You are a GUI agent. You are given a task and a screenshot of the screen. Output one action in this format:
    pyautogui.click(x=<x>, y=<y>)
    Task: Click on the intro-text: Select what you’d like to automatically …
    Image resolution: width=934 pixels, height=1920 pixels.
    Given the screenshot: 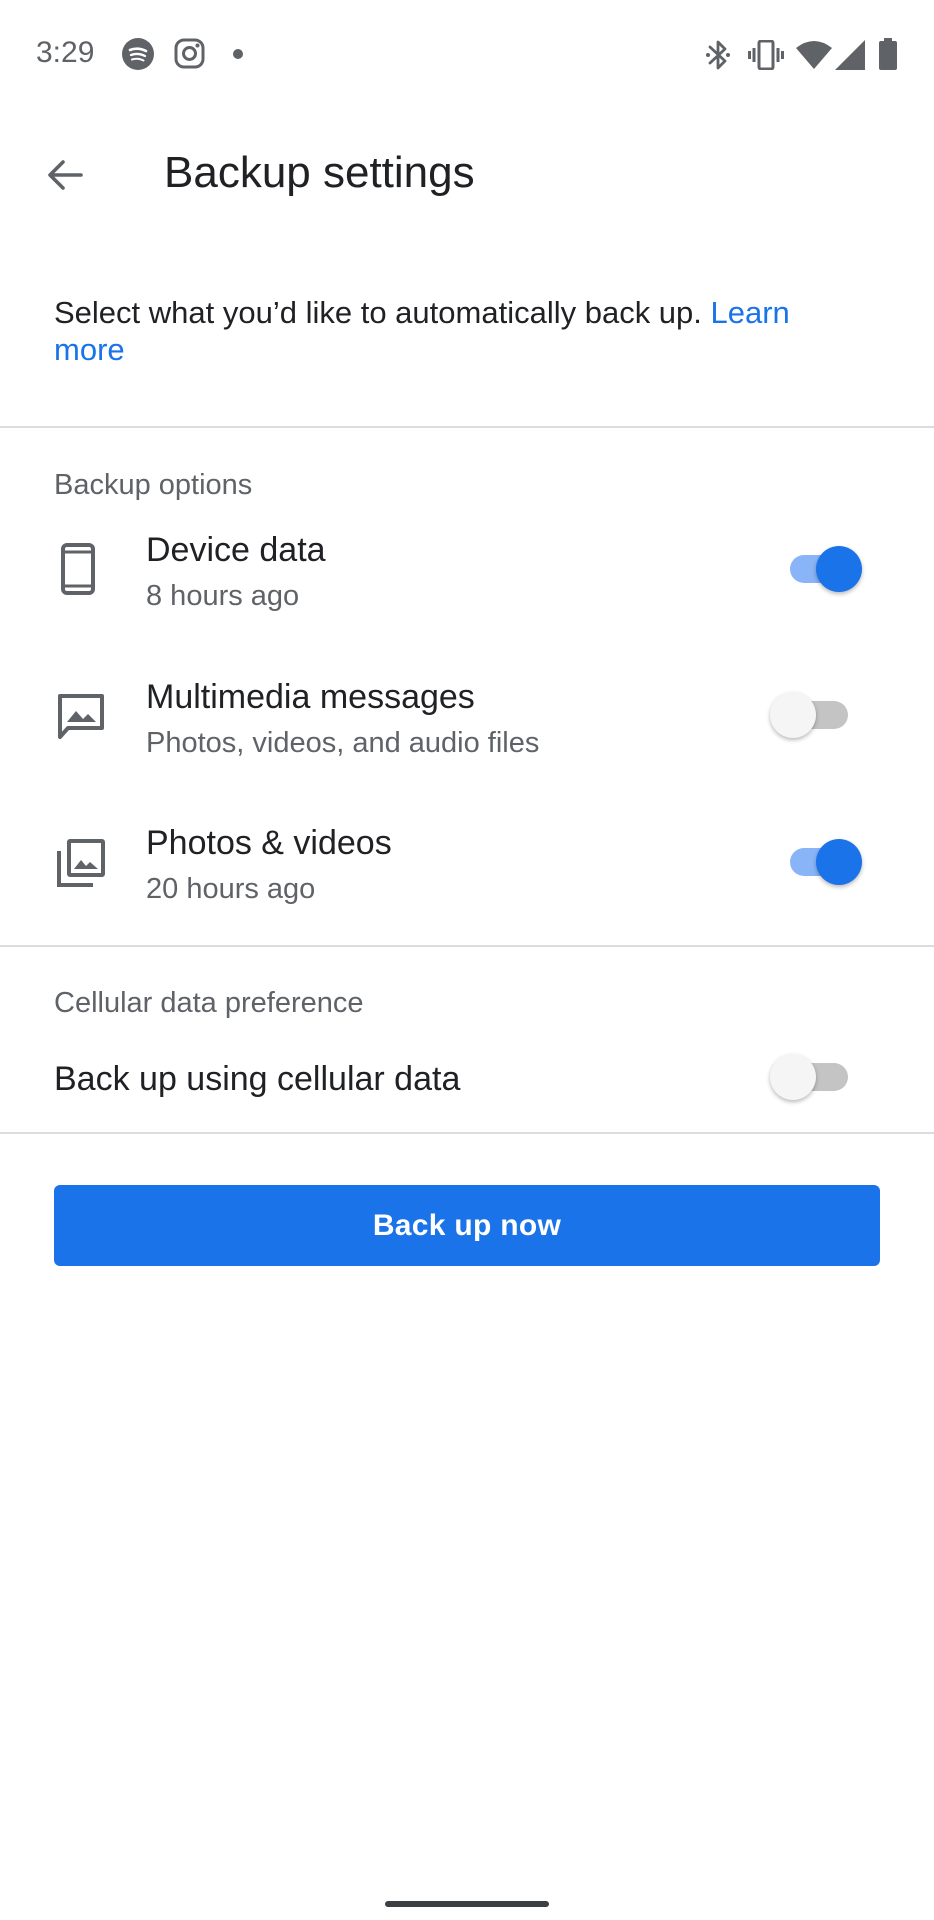 What is the action you would take?
    pyautogui.click(x=454, y=331)
    